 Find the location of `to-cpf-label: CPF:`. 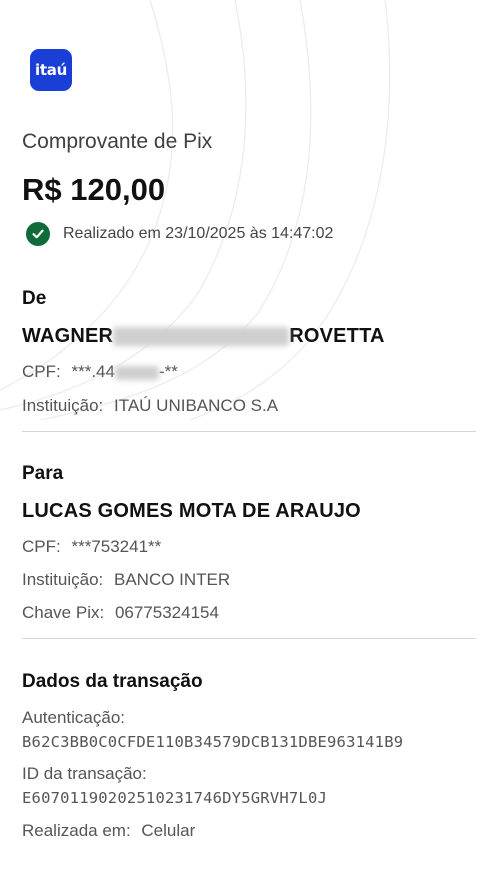

to-cpf-label: CPF: is located at coordinates (41, 546).